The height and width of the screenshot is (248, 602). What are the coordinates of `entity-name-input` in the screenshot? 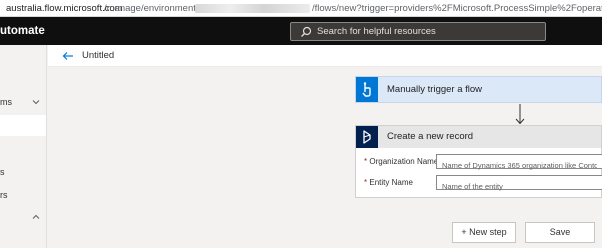 It's located at (519, 186).